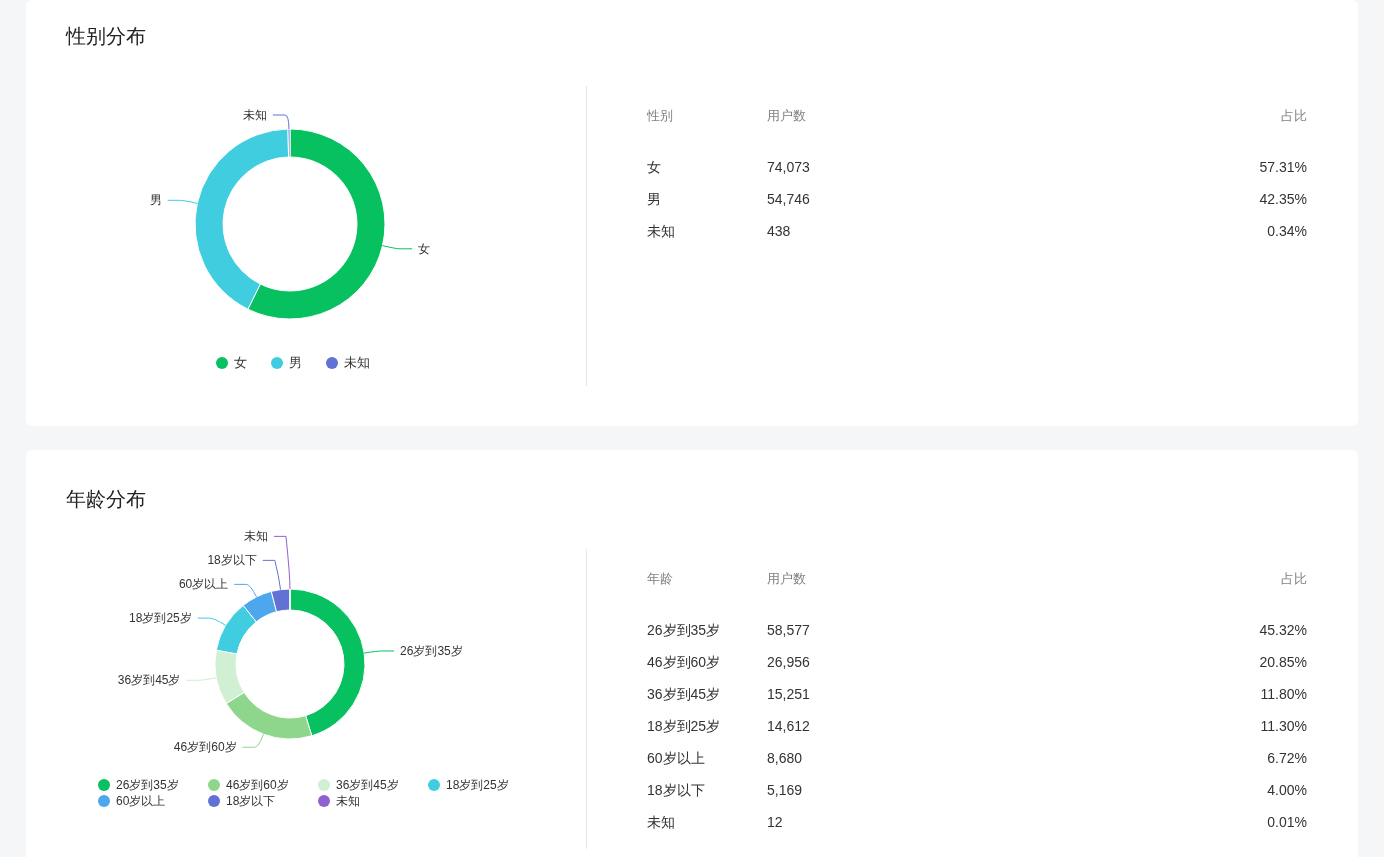  Describe the element at coordinates (789, 726) in the screenshot. I see `table-cell-text: 14,612` at that location.